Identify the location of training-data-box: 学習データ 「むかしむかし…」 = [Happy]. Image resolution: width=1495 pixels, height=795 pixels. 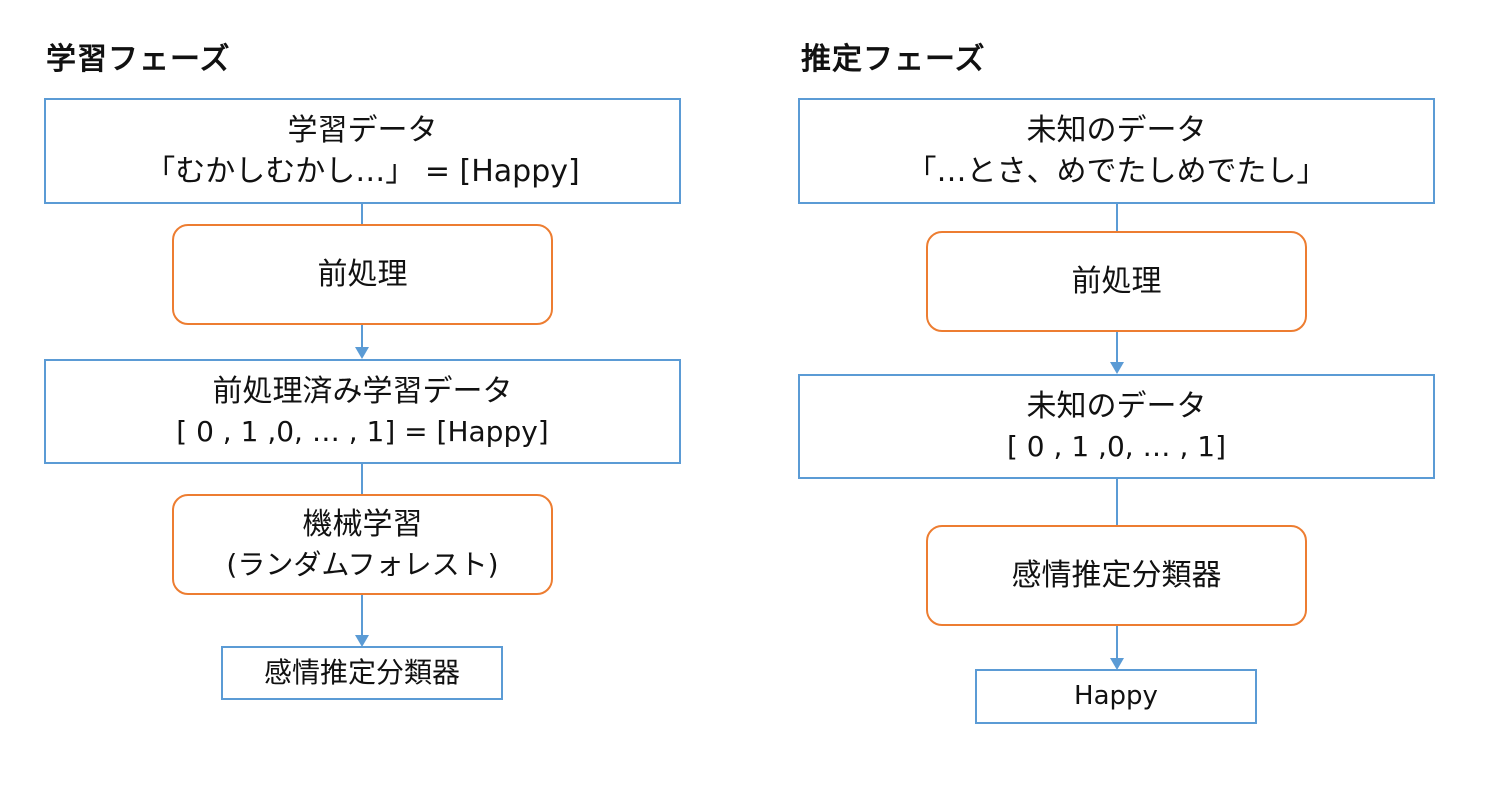
(362, 151).